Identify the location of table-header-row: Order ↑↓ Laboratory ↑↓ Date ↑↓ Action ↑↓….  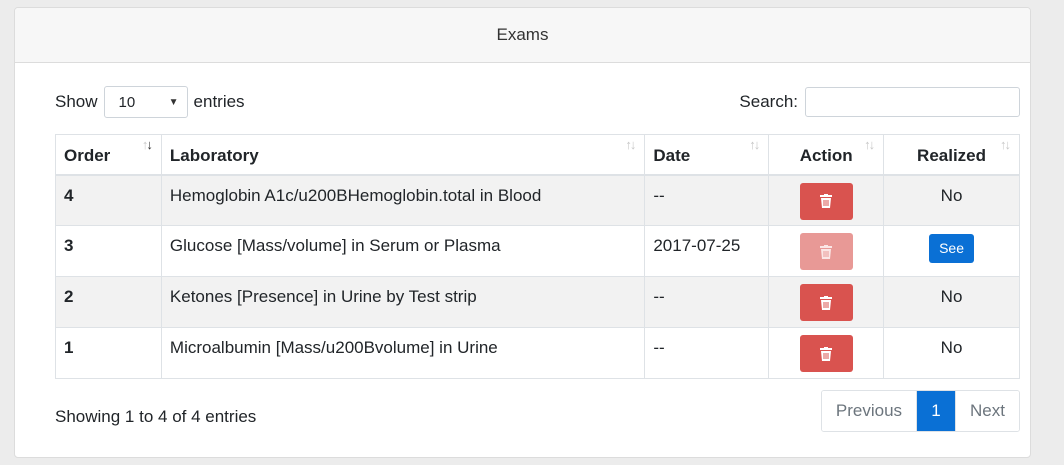
(537, 155).